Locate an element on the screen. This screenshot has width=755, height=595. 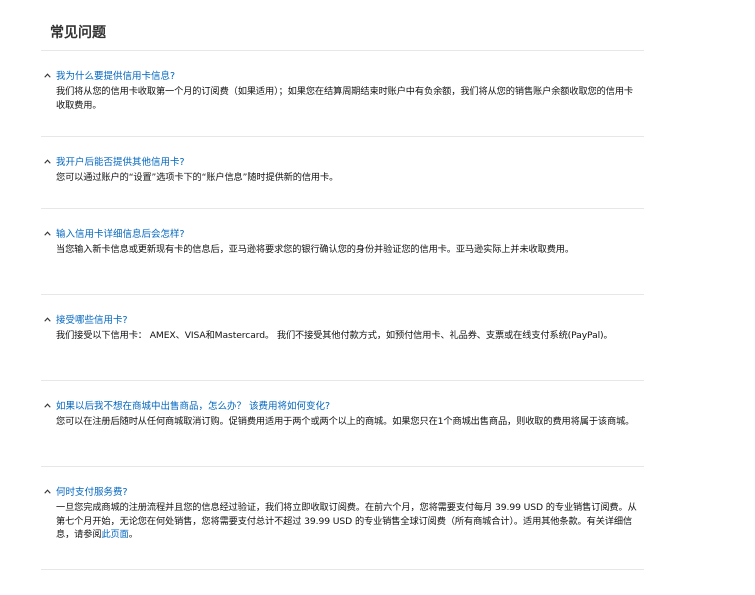
faq-answer: 您可以通过账户的“设置”选项卡下的“账户信息”随时提供新的信用卡。 is located at coordinates (197, 177).